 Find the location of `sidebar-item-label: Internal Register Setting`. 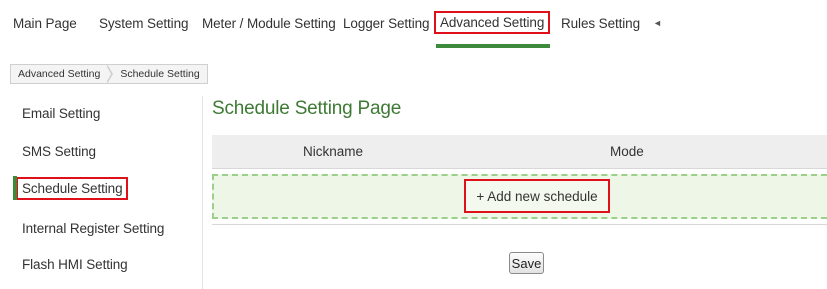

sidebar-item-label: Internal Register Setting is located at coordinates (93, 228).